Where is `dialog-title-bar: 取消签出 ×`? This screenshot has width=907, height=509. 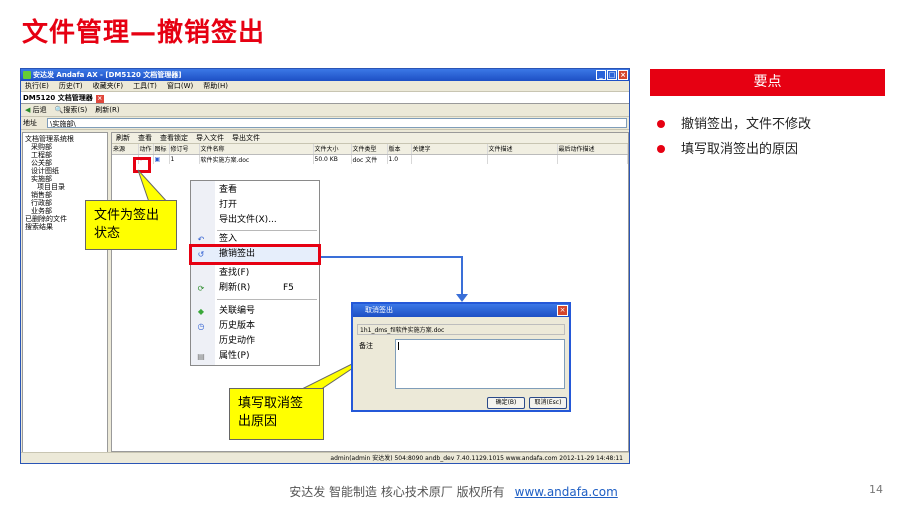
dialog-title-bar: 取消签出 × is located at coordinates (461, 310).